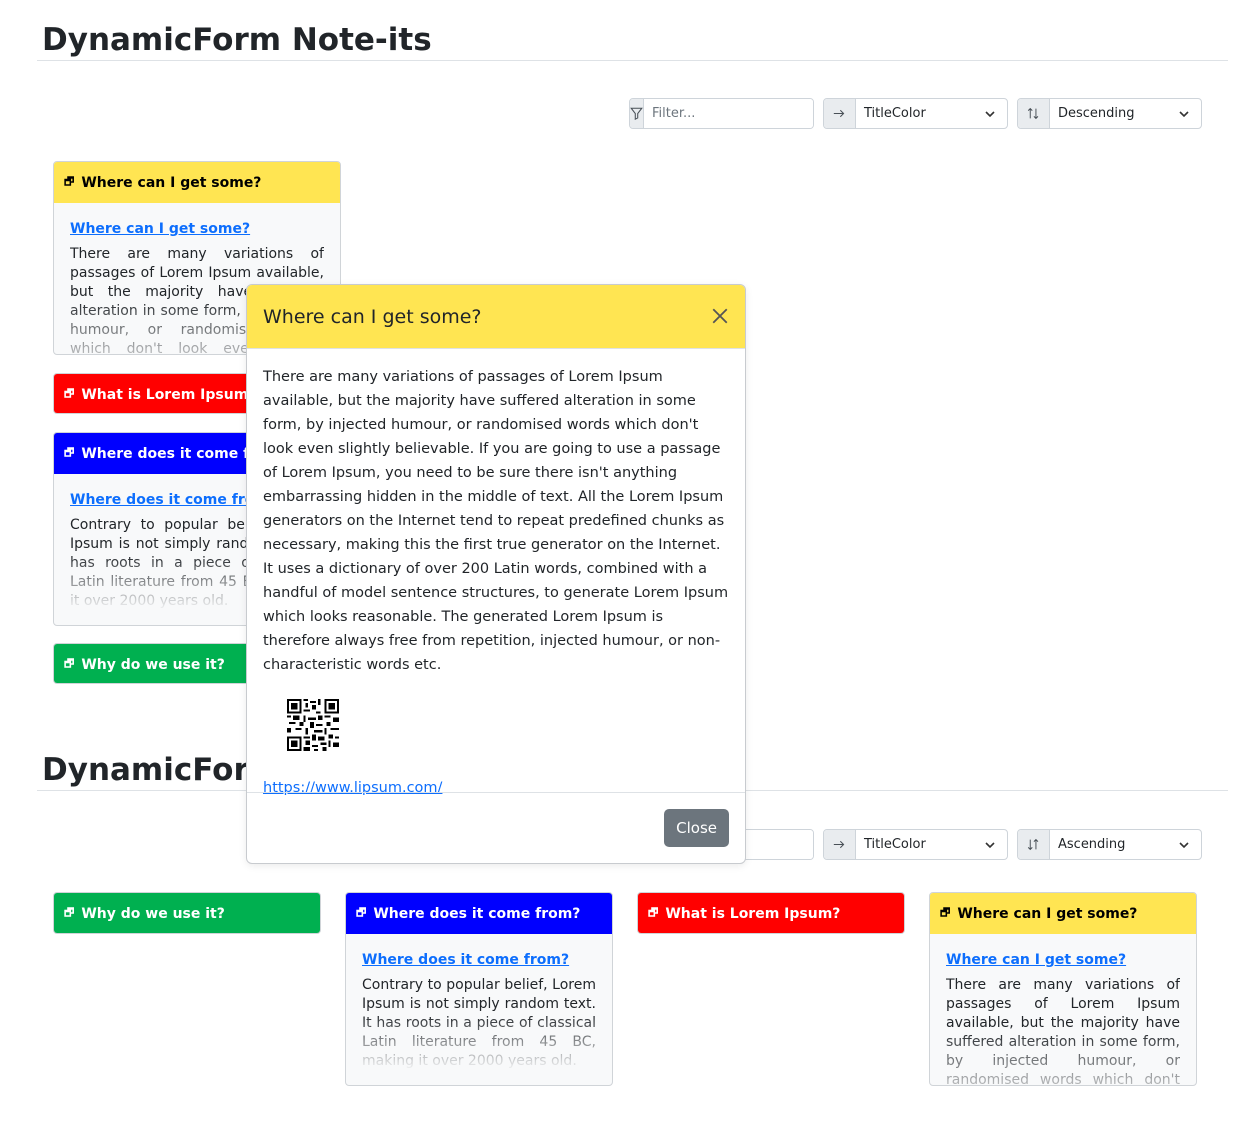  I want to click on note-card: 🗗 What is Lorem Ipsum?, so click(771, 913).